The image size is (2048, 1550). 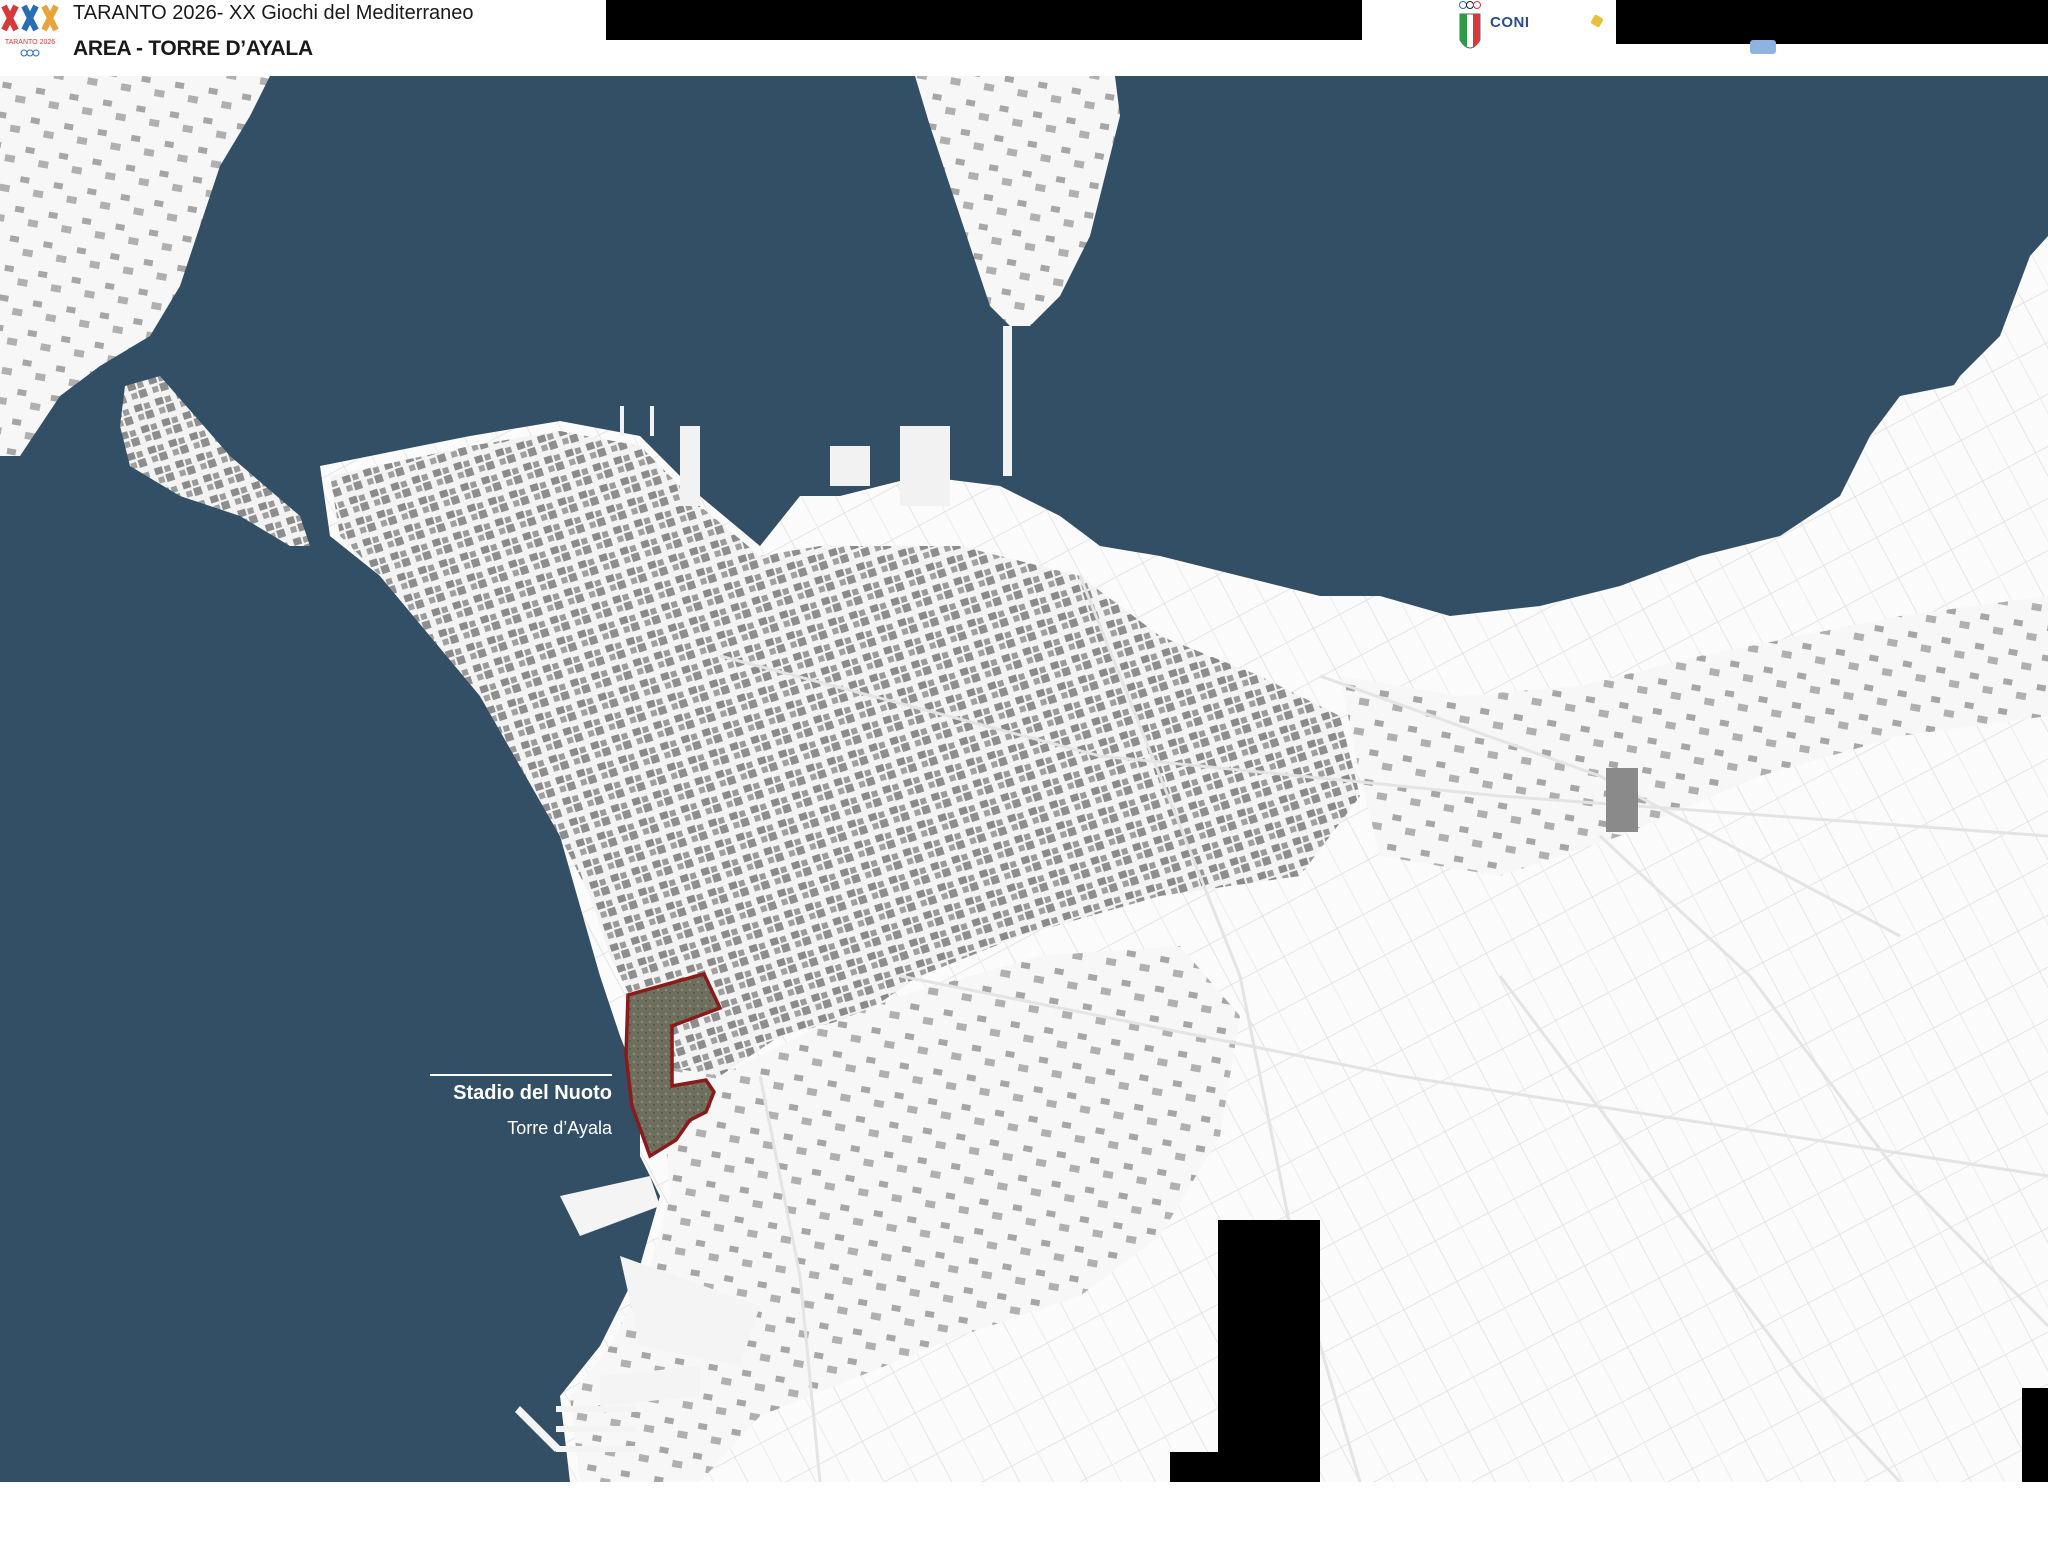 I want to click on redacted-block-top-center, so click(x=984, y=20).